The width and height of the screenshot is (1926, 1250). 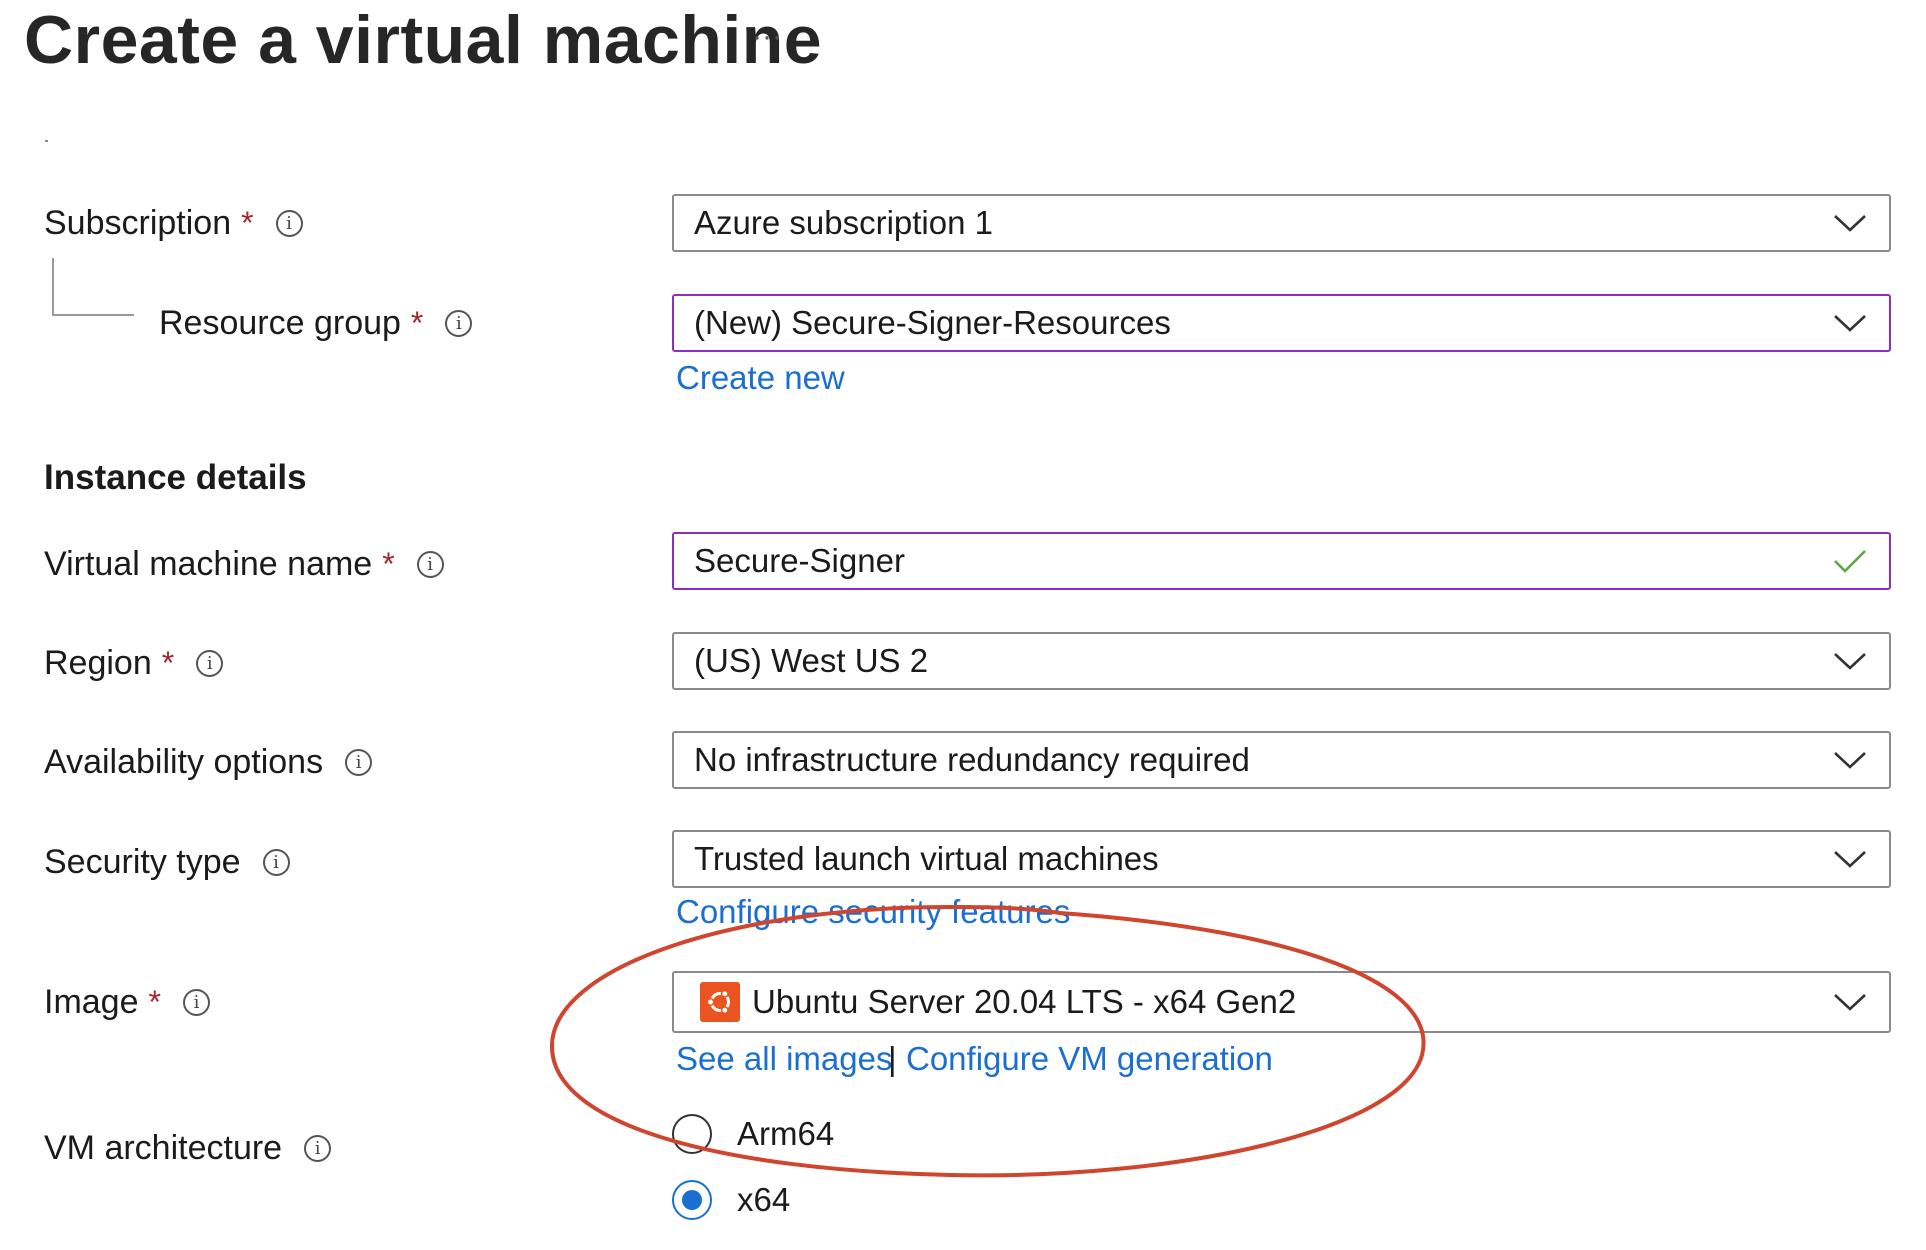 I want to click on availability-label-row: Availability options i, so click(x=208, y=762).